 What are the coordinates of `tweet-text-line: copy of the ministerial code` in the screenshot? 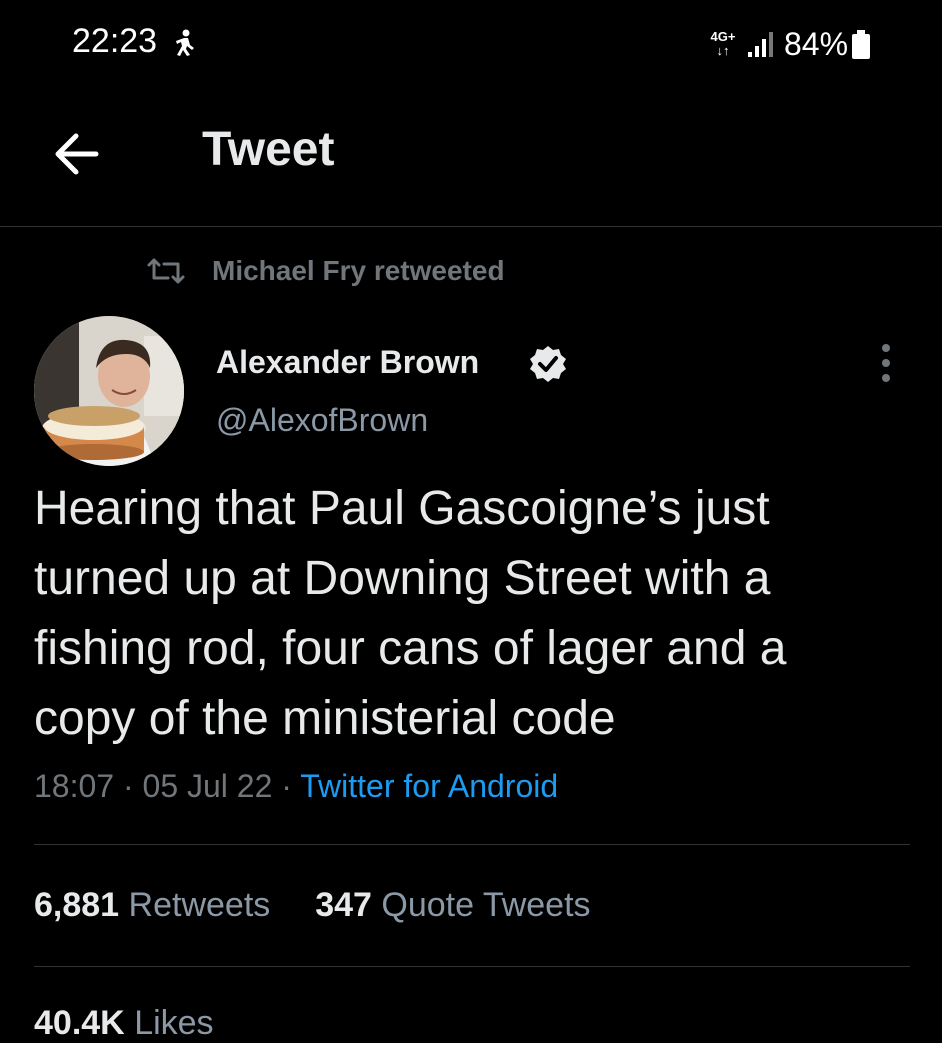 It's located at (325, 718).